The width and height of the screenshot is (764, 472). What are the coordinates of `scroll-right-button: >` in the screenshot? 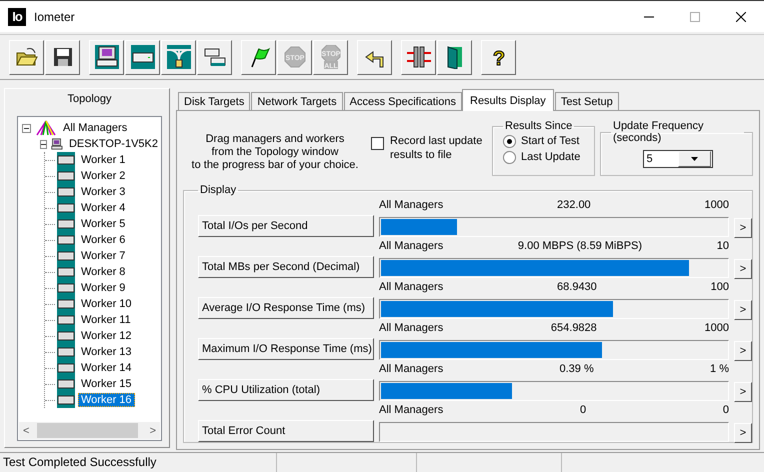 It's located at (153, 430).